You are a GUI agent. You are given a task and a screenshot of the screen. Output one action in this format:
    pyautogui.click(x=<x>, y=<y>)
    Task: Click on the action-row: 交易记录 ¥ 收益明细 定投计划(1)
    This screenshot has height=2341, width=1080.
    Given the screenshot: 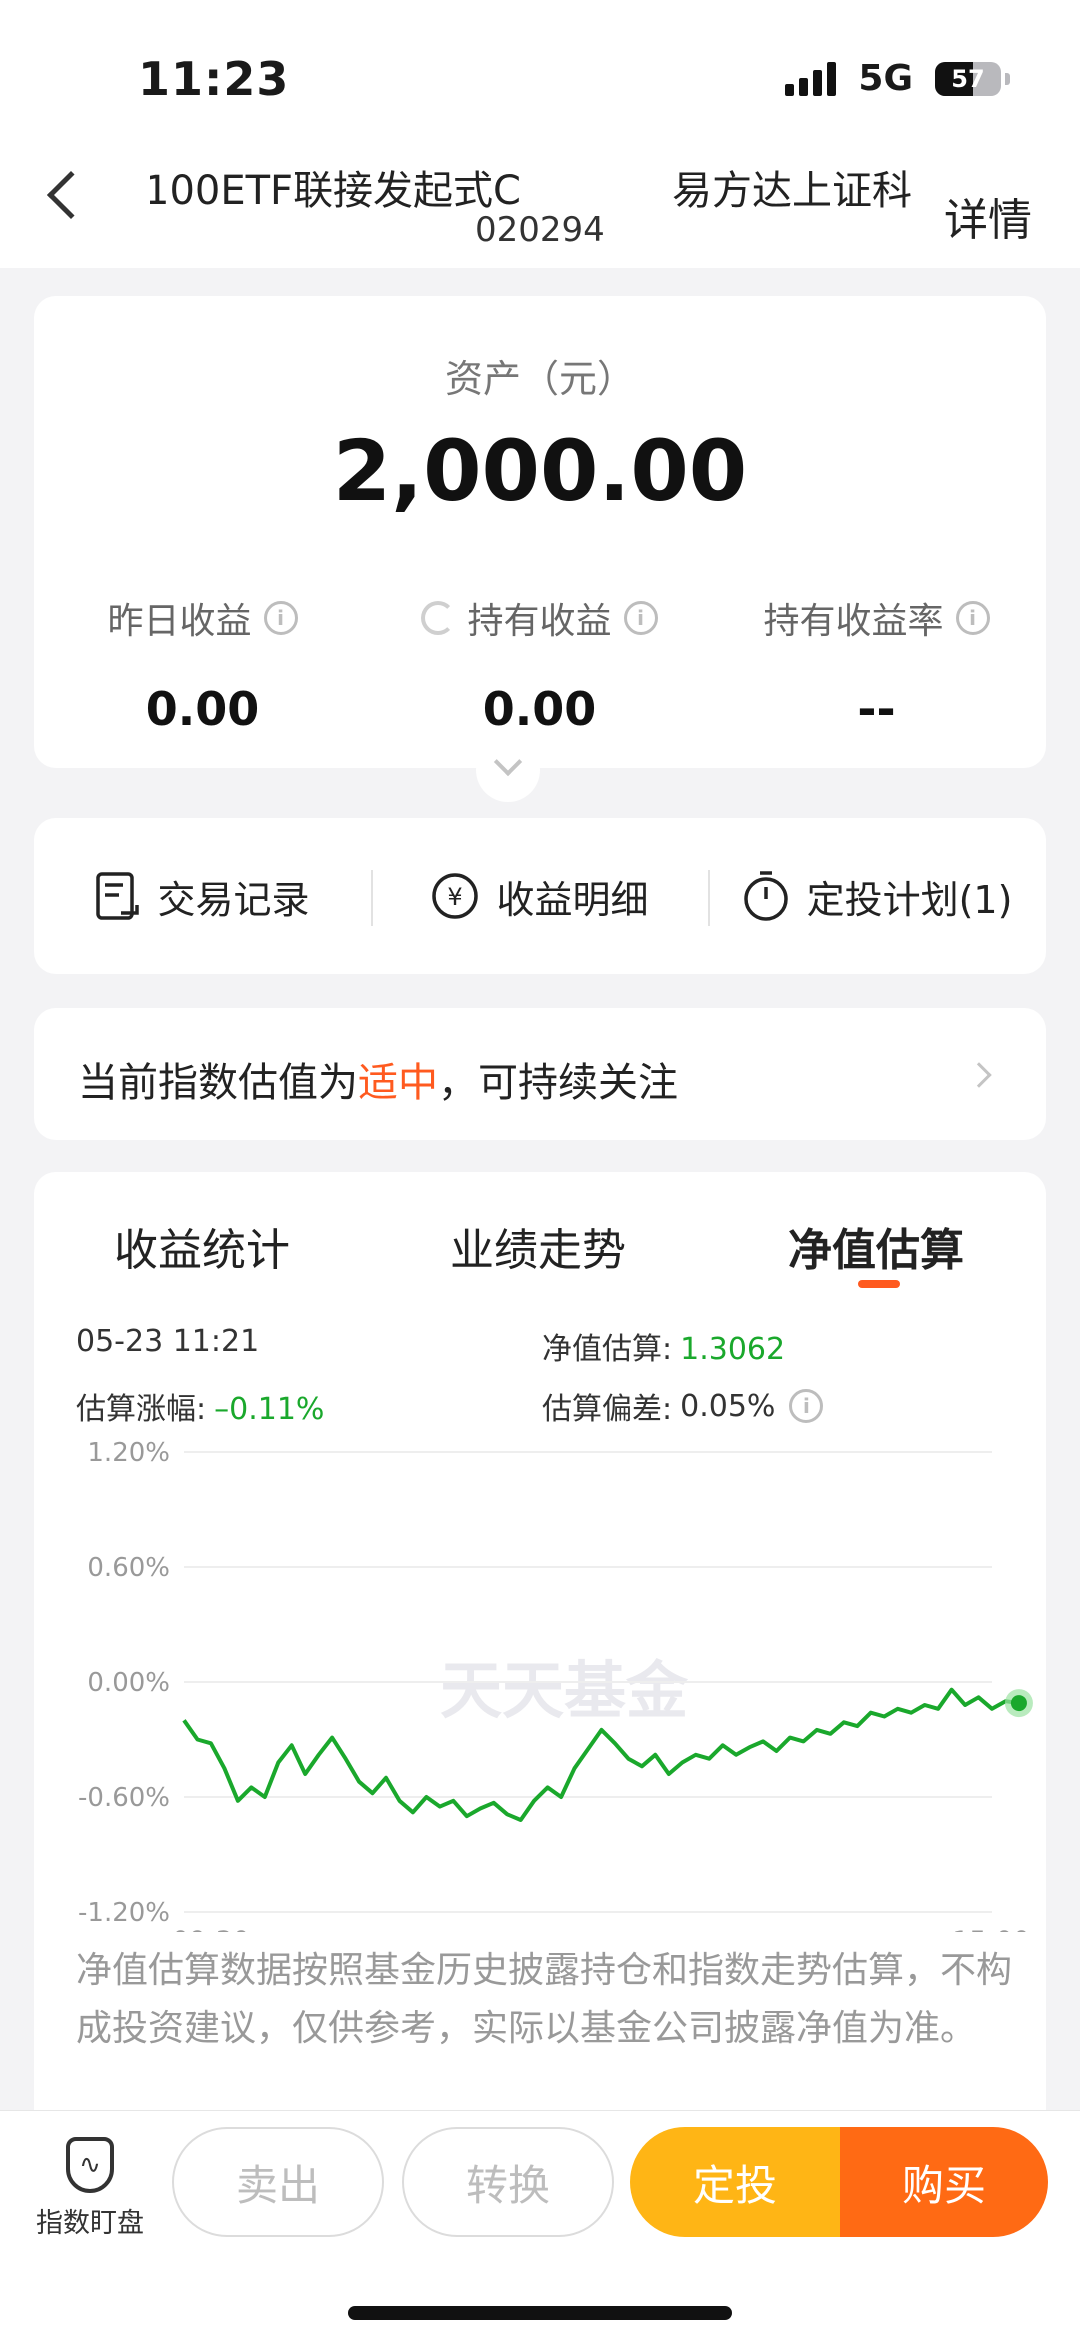 What is the action you would take?
    pyautogui.click(x=540, y=896)
    